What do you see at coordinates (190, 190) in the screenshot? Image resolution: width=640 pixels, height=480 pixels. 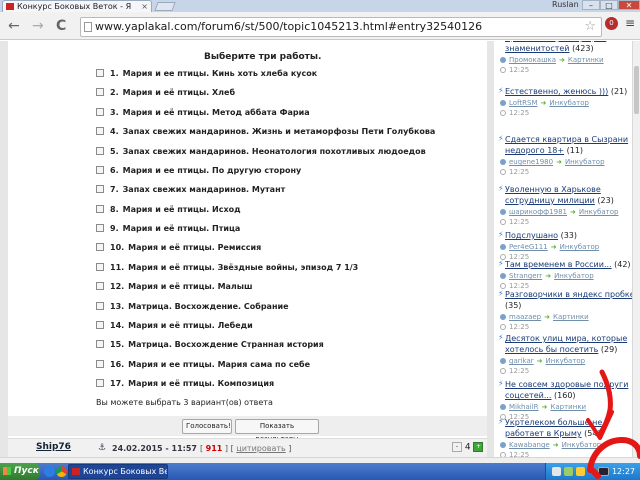 I see `poll-option: 7. Запах свежих мандаринов. Мутант` at bounding box center [190, 190].